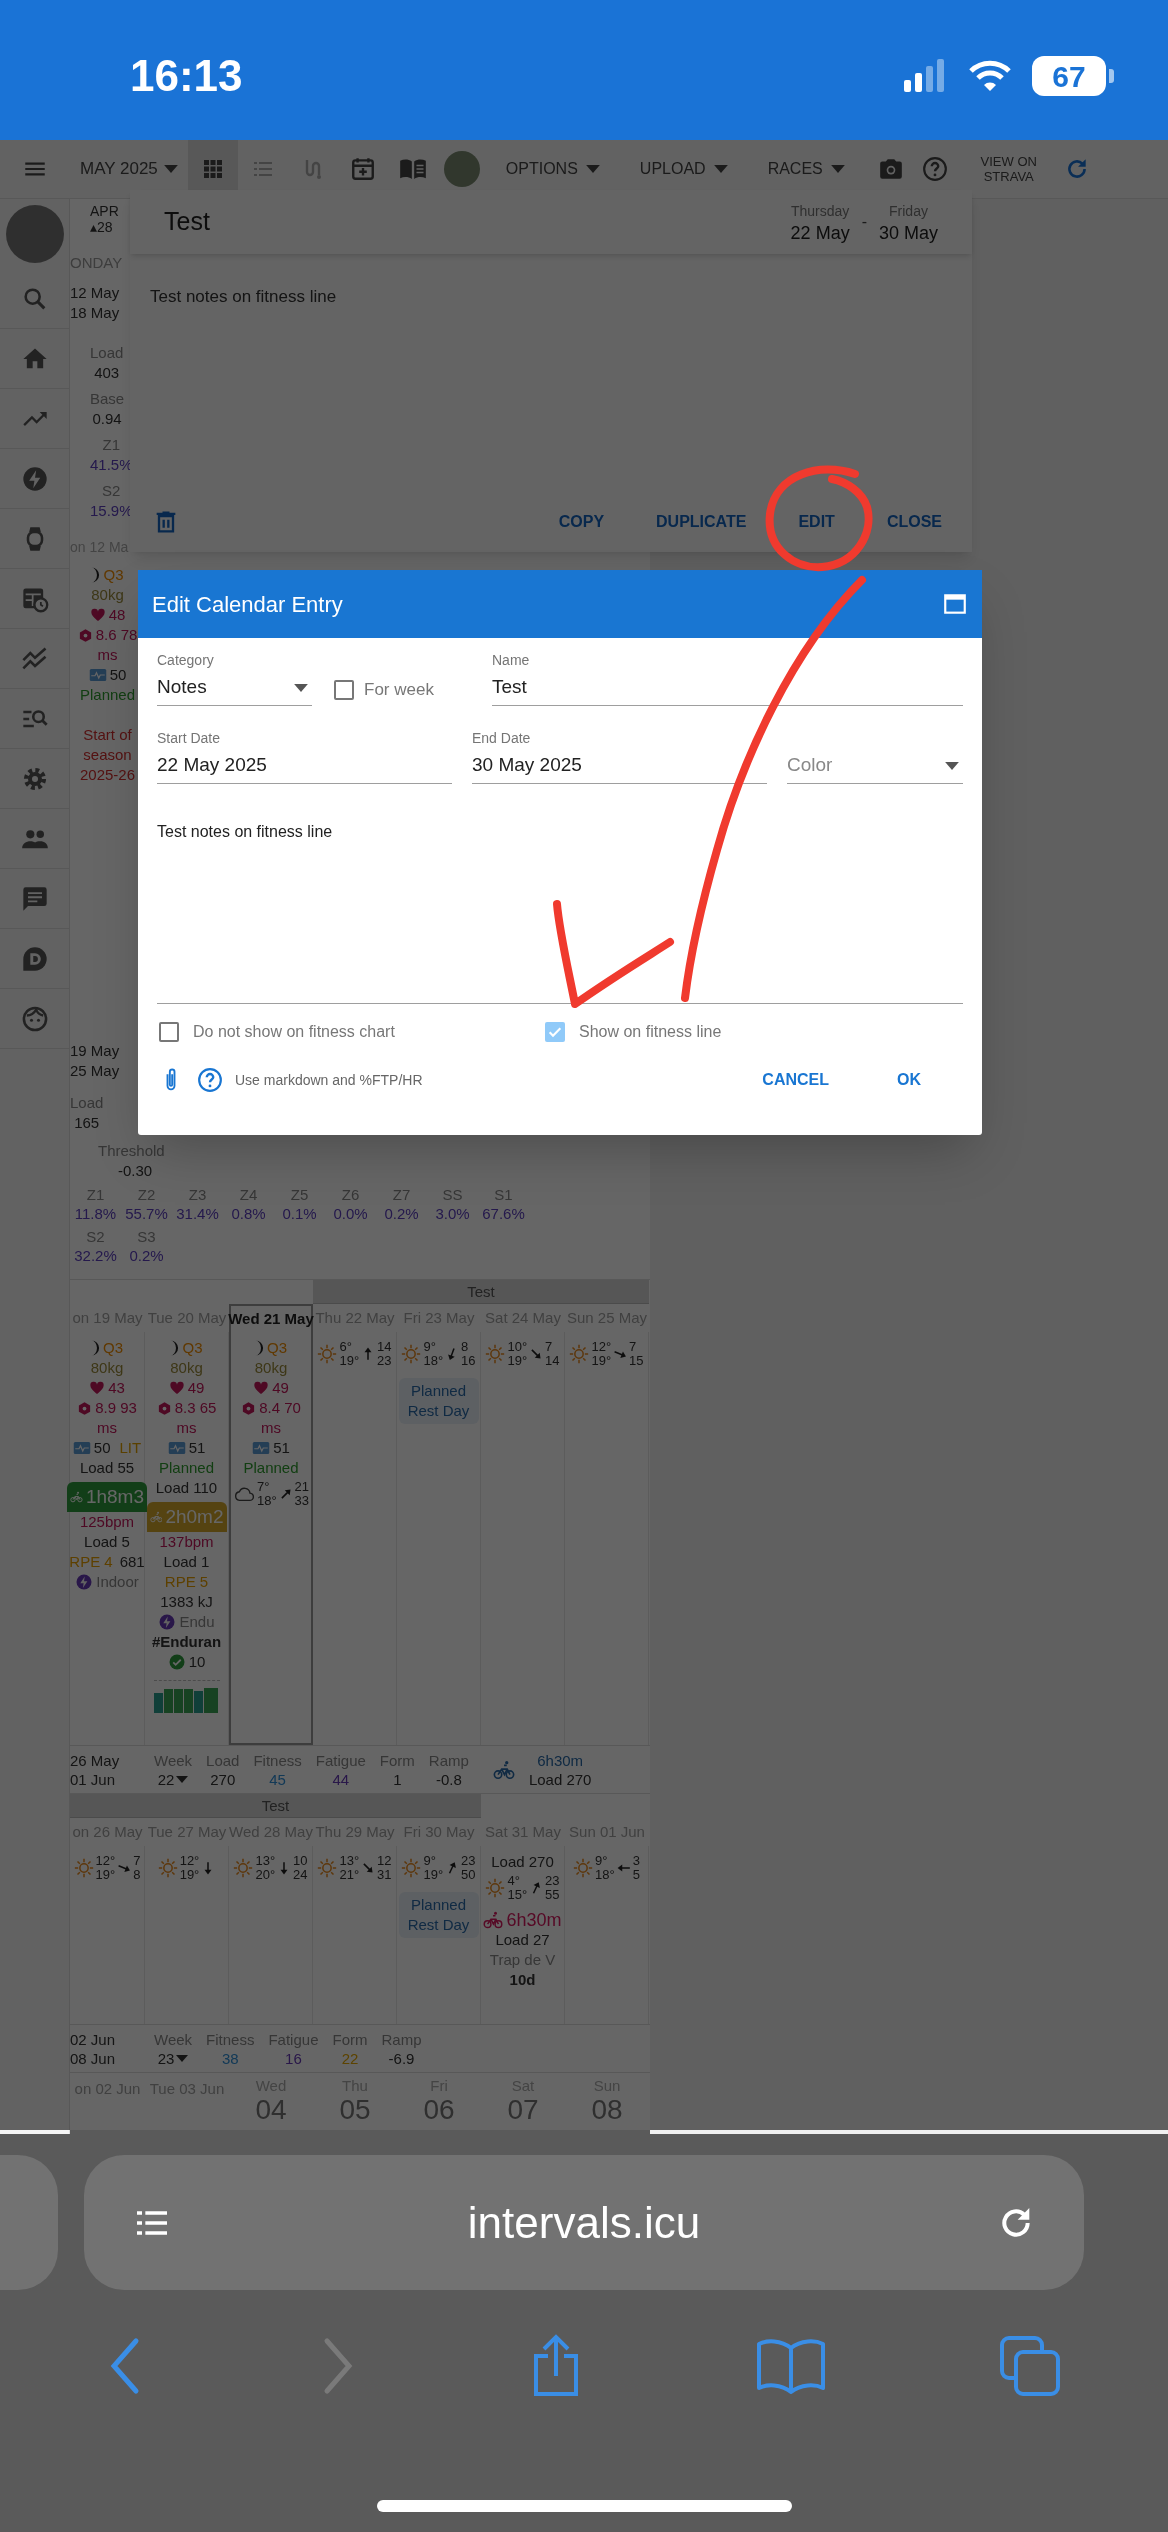 This screenshot has height=2532, width=1168. Describe the element at coordinates (95, 313) in the screenshot. I see `week-end: 18 May` at that location.